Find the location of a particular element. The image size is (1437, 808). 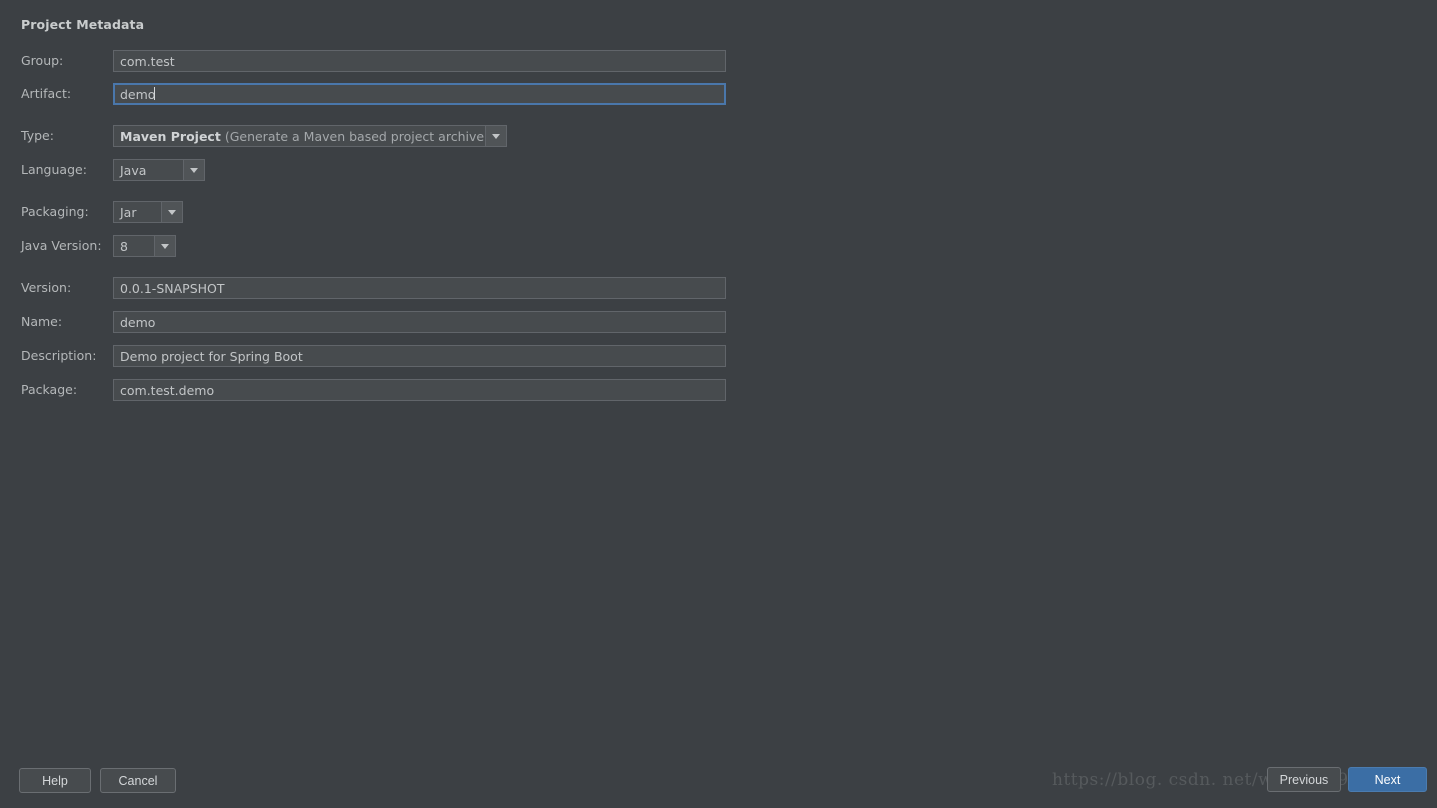

name-label: Name: is located at coordinates (42, 321).